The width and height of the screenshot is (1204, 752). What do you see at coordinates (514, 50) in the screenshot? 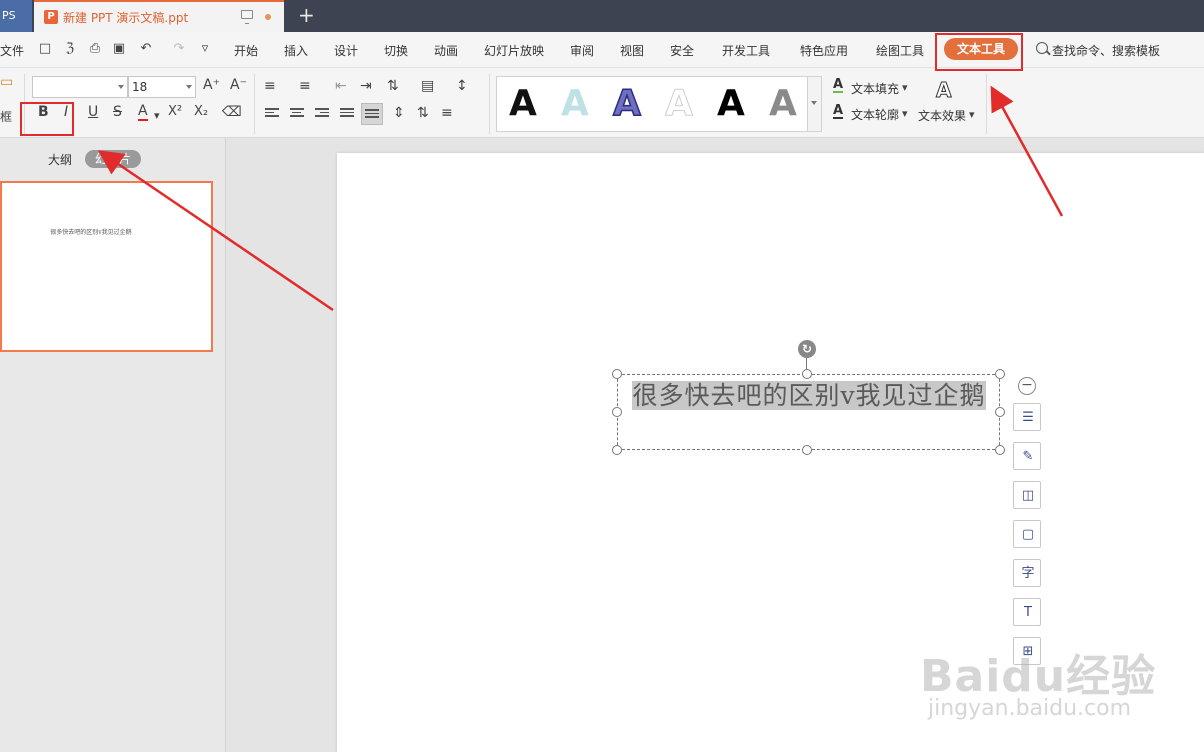
I see `tab-slideshow: 幻灯片放映` at bounding box center [514, 50].